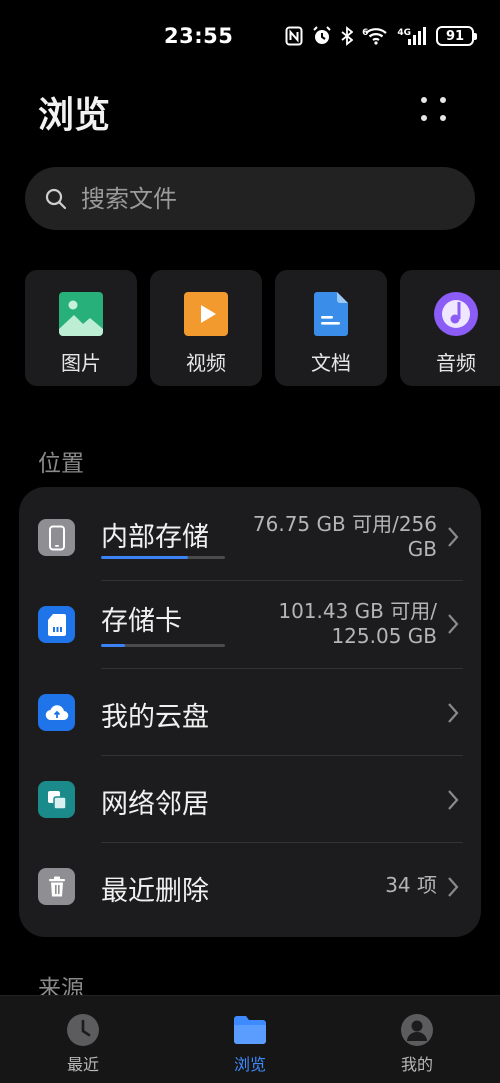  What do you see at coordinates (250, 624) in the screenshot?
I see `location-storage-card: 存储卡 101.43 GB 可用/ 125.05 GB` at bounding box center [250, 624].